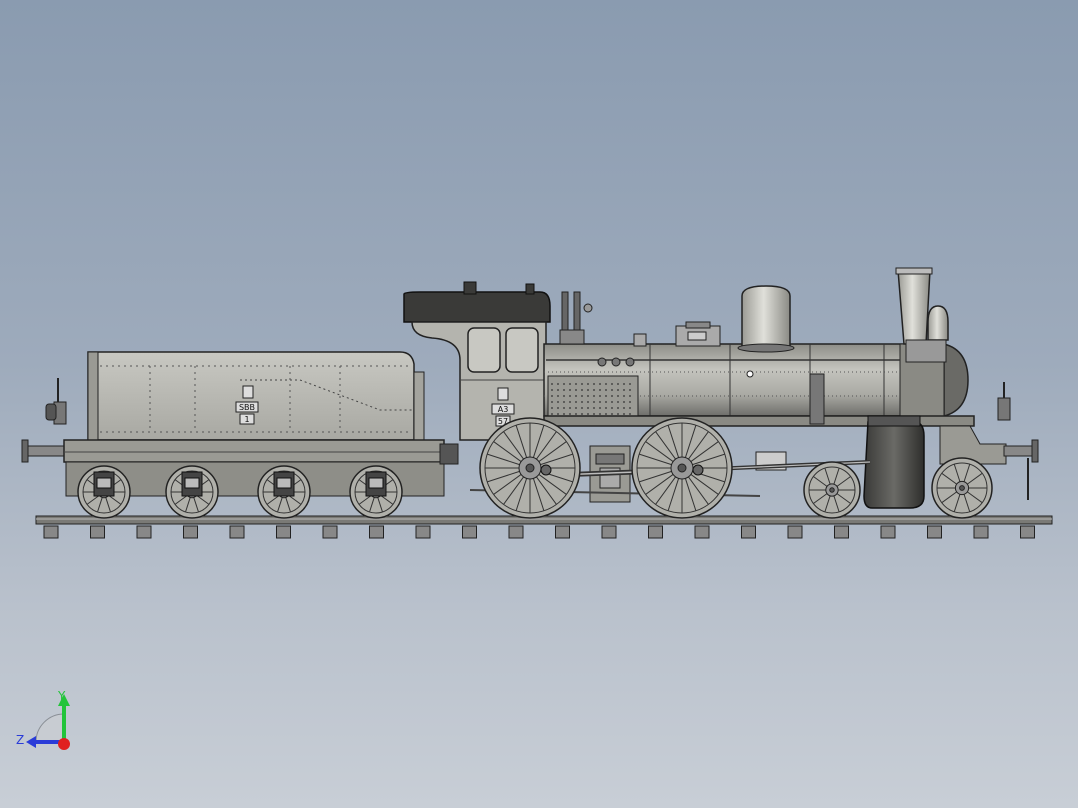  I want to click on cab-plate-top: A3, so click(503, 409).